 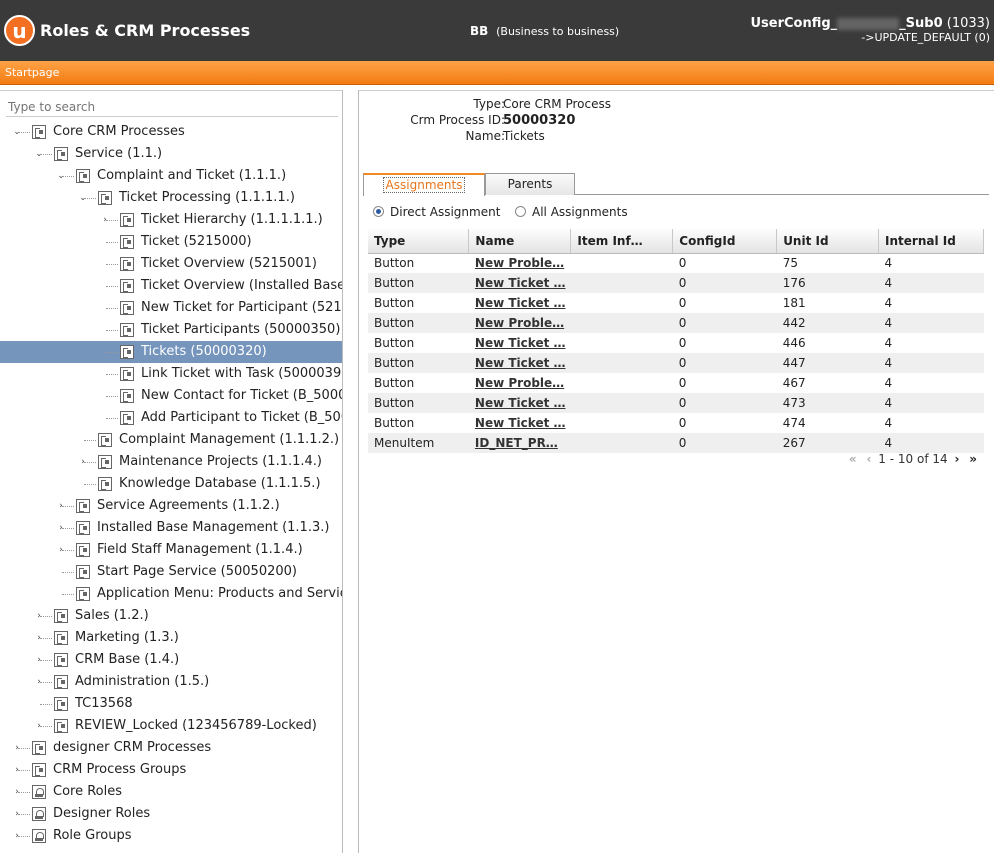 I want to click on tree-node: › CRM Base (1.4.), so click(x=171, y=660).